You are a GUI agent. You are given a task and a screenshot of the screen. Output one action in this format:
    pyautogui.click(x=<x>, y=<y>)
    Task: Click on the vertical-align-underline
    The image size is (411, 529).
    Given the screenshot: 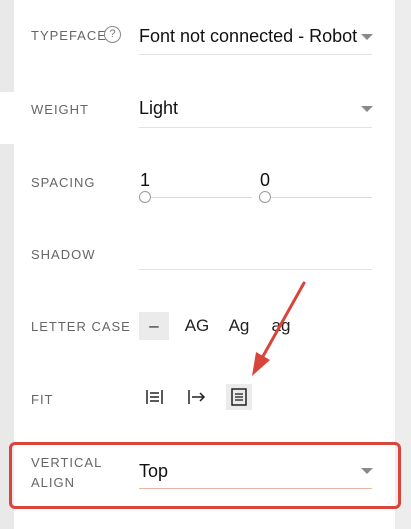 What is the action you would take?
    pyautogui.click(x=255, y=488)
    